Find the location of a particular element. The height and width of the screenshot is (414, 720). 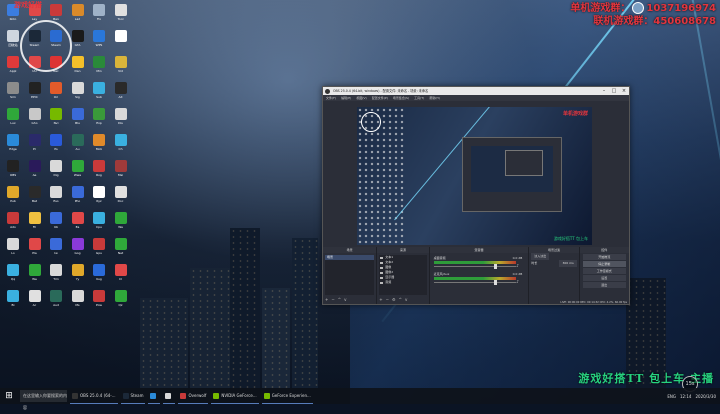

add-scene-icon: + is located at coordinates (326, 300).